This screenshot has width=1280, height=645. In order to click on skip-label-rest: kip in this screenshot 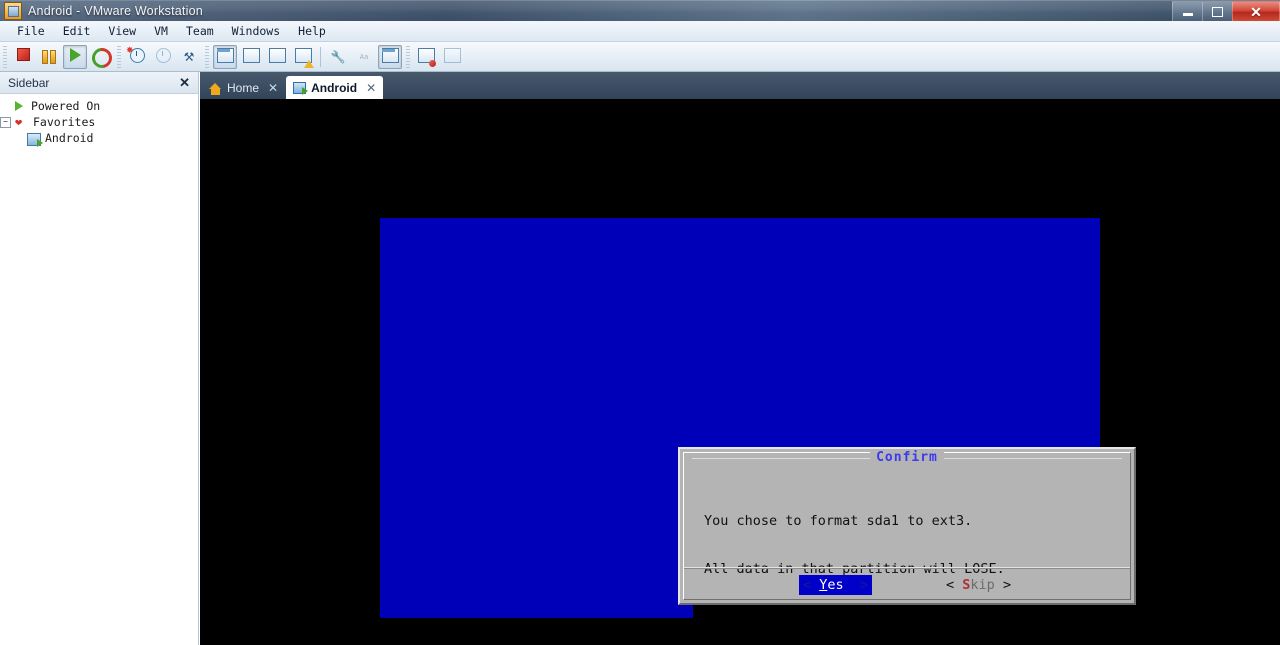, I will do `click(982, 585)`.